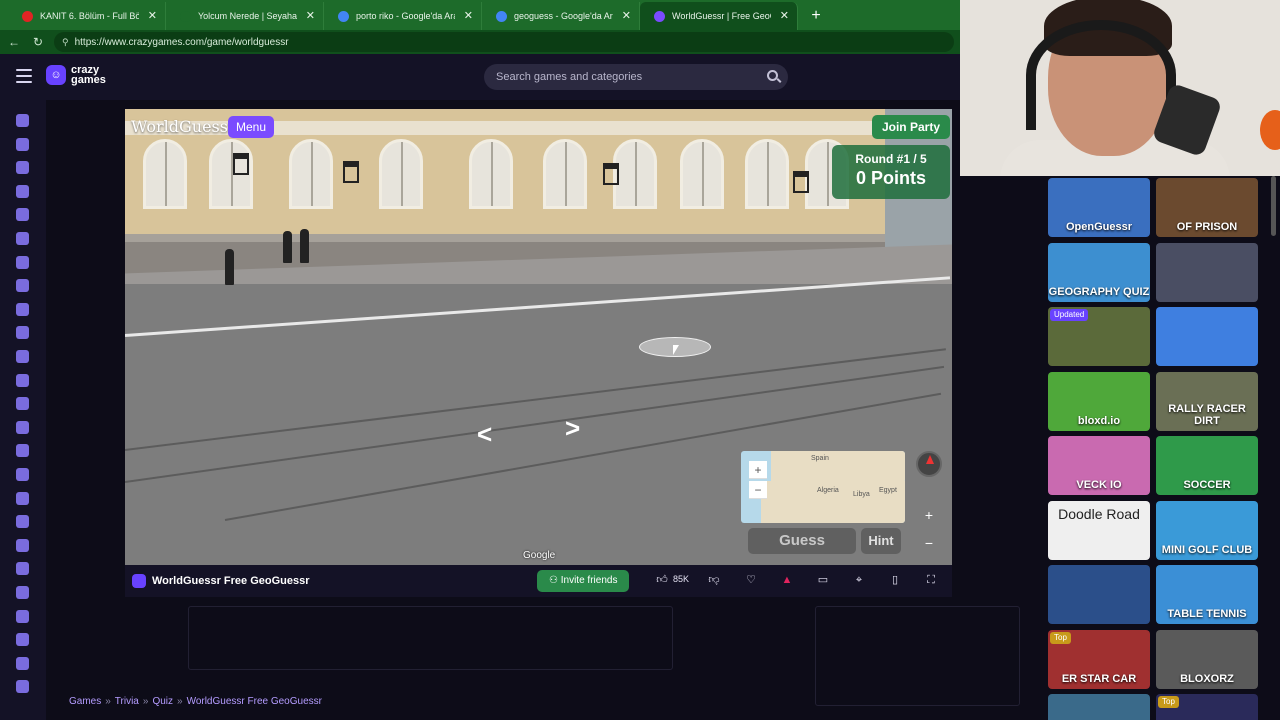 This screenshot has height=720, width=1280. What do you see at coordinates (76, 75) in the screenshot?
I see `crazygames-logo: ☺ crazy games` at bounding box center [76, 75].